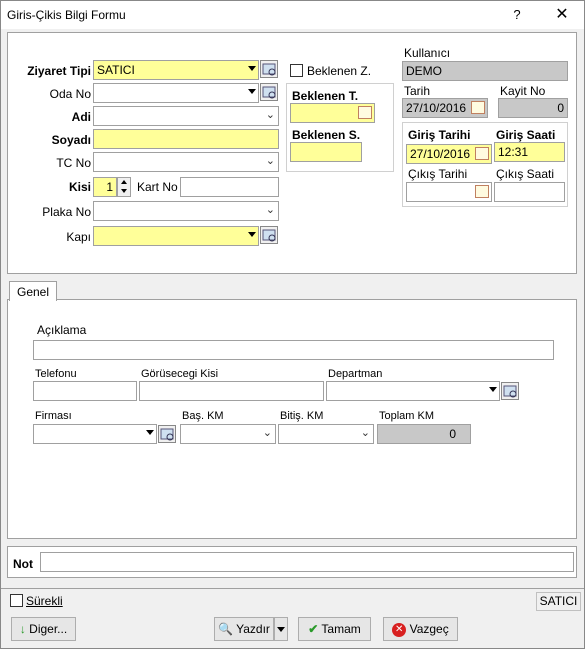 The width and height of the screenshot is (585, 649). Describe the element at coordinates (81, 117) in the screenshot. I see `adi-label: Adi` at that location.